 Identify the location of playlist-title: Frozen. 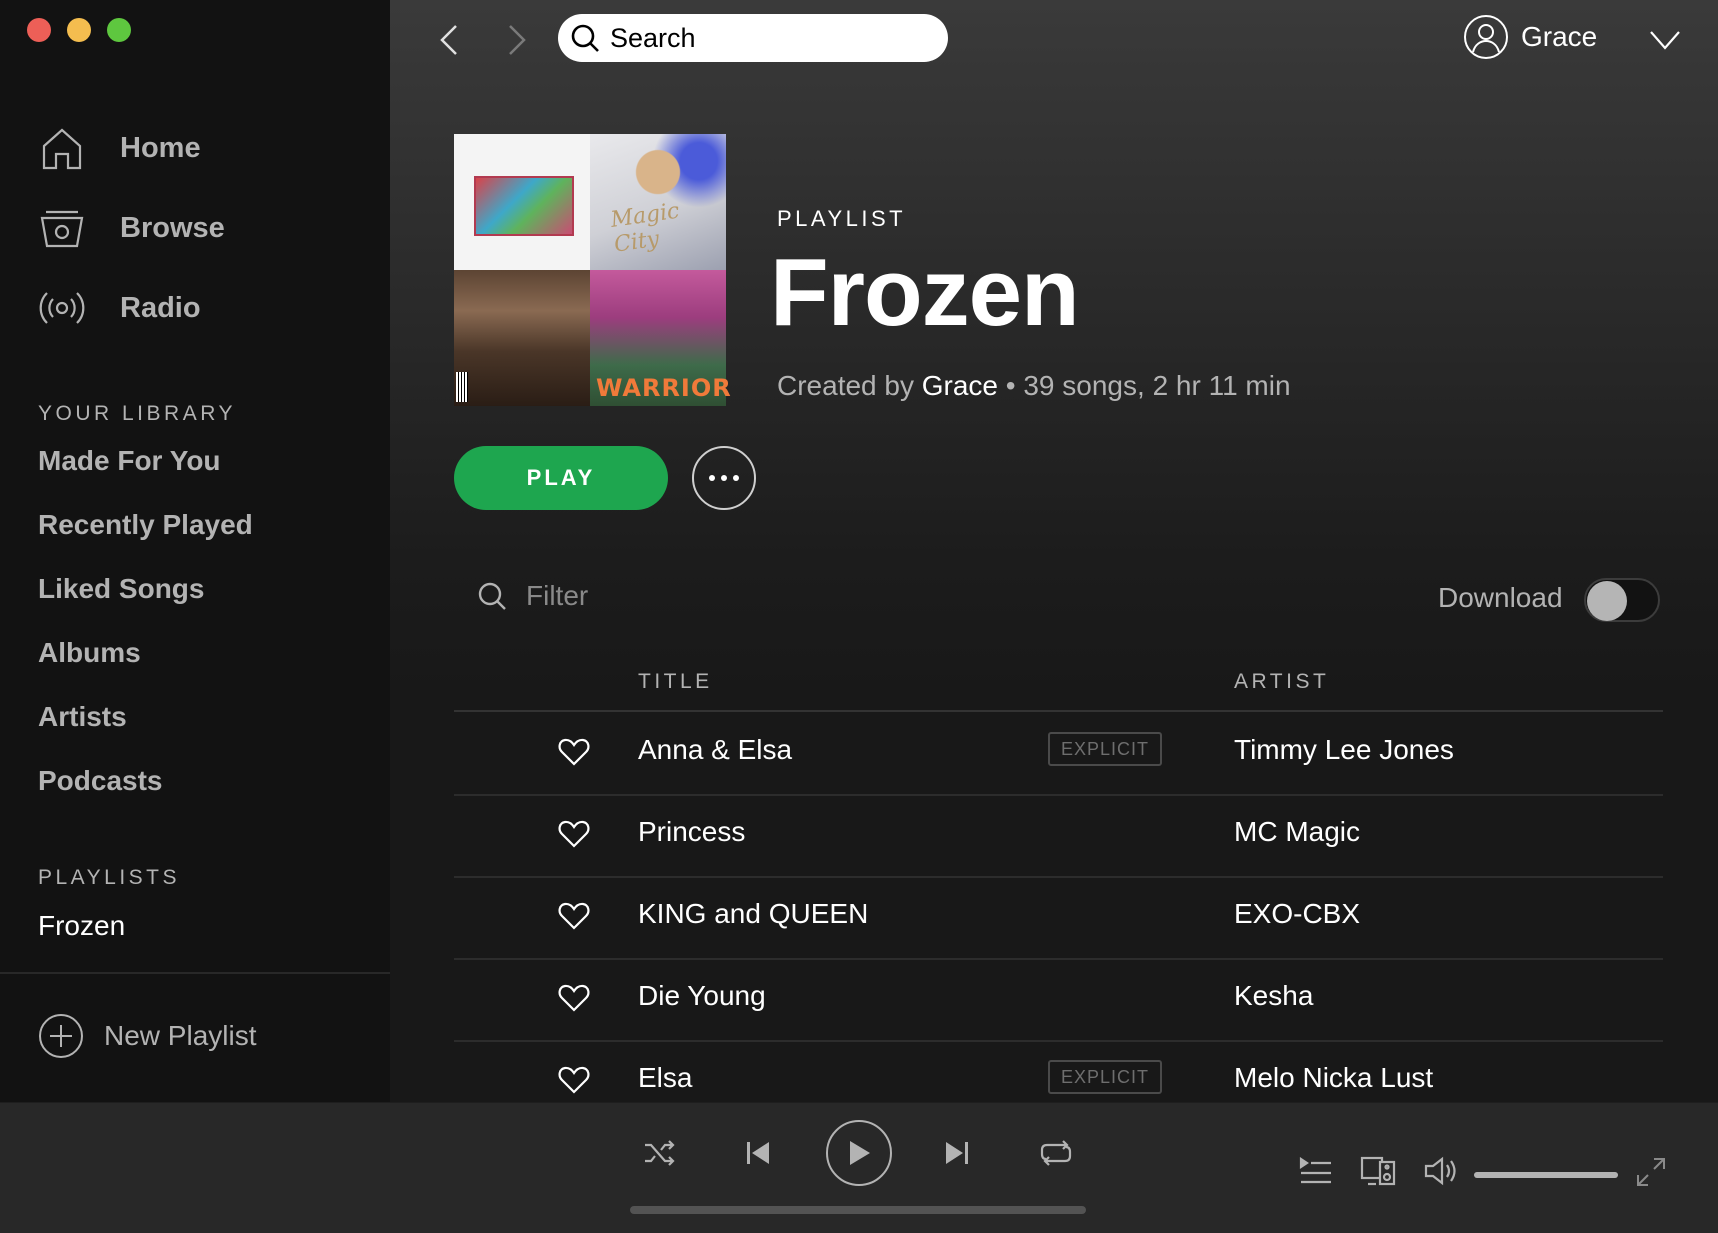
(925, 292).